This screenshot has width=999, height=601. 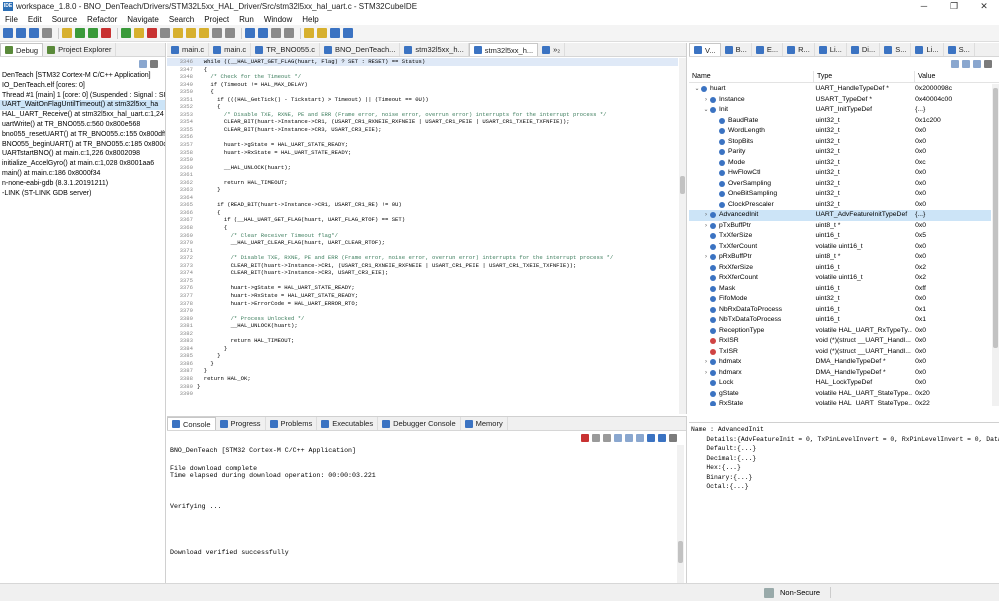 I want to click on scroll-lock-icon, so click(x=629, y=438).